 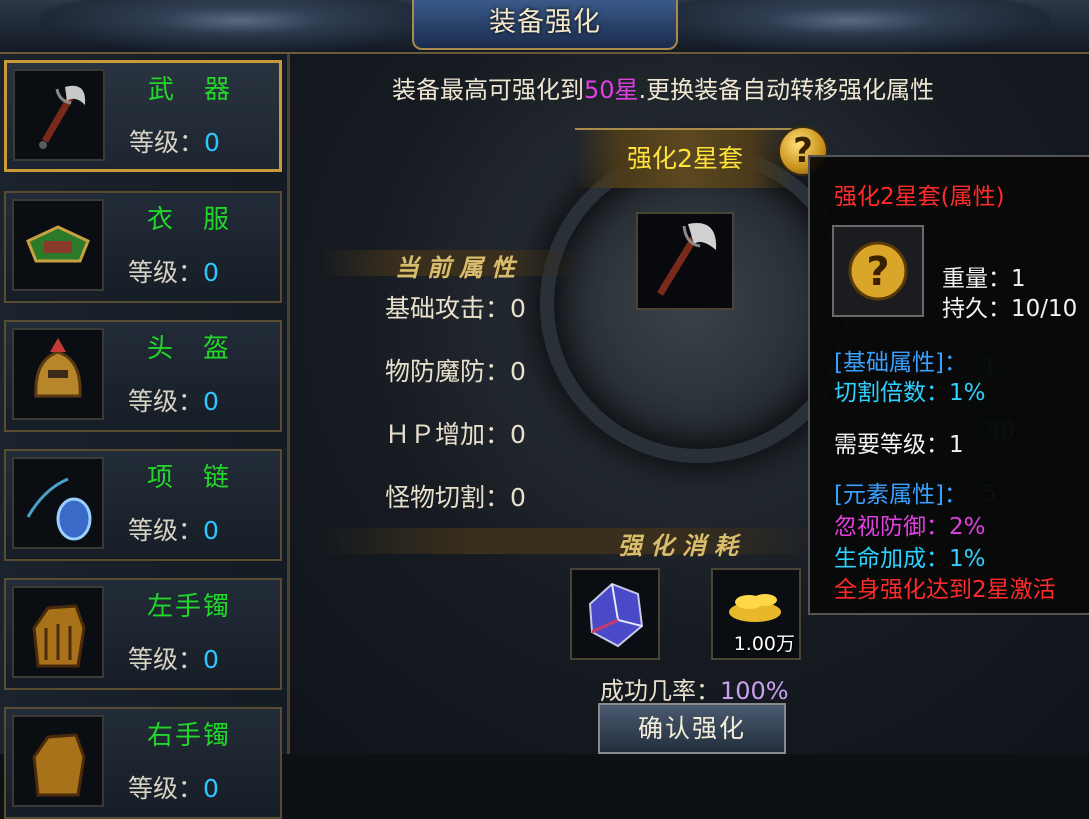 What do you see at coordinates (850, 26) in the screenshot?
I see `dragon-ornament-right` at bounding box center [850, 26].